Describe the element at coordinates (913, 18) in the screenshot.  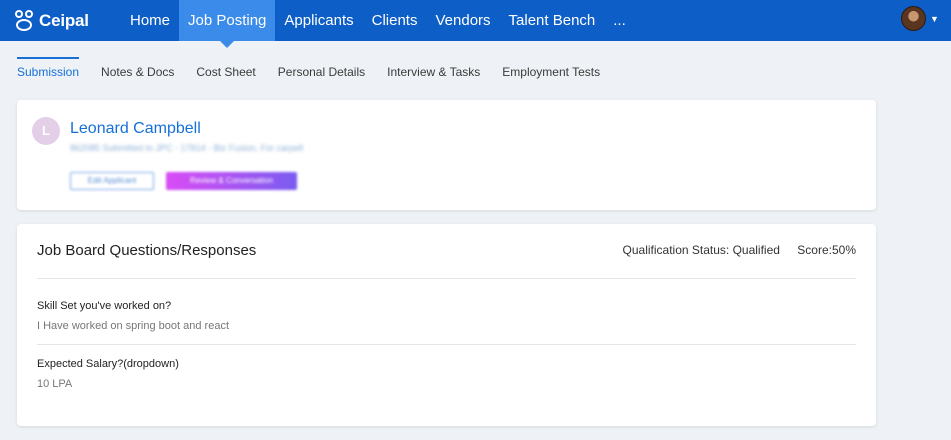
I see `avatar` at that location.